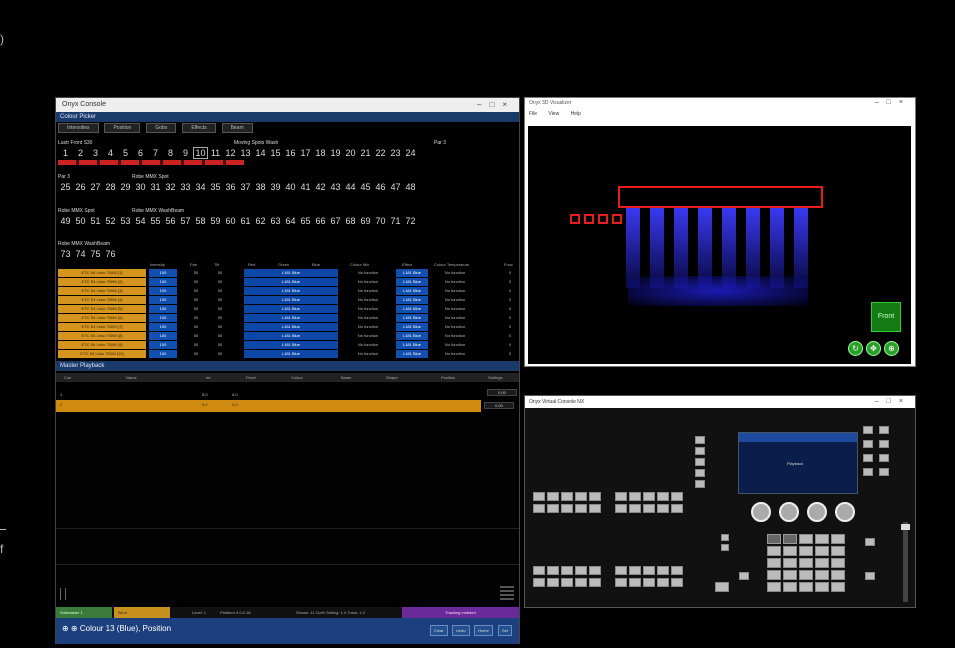  I want to click on fixture-number: 41, so click(305, 187).